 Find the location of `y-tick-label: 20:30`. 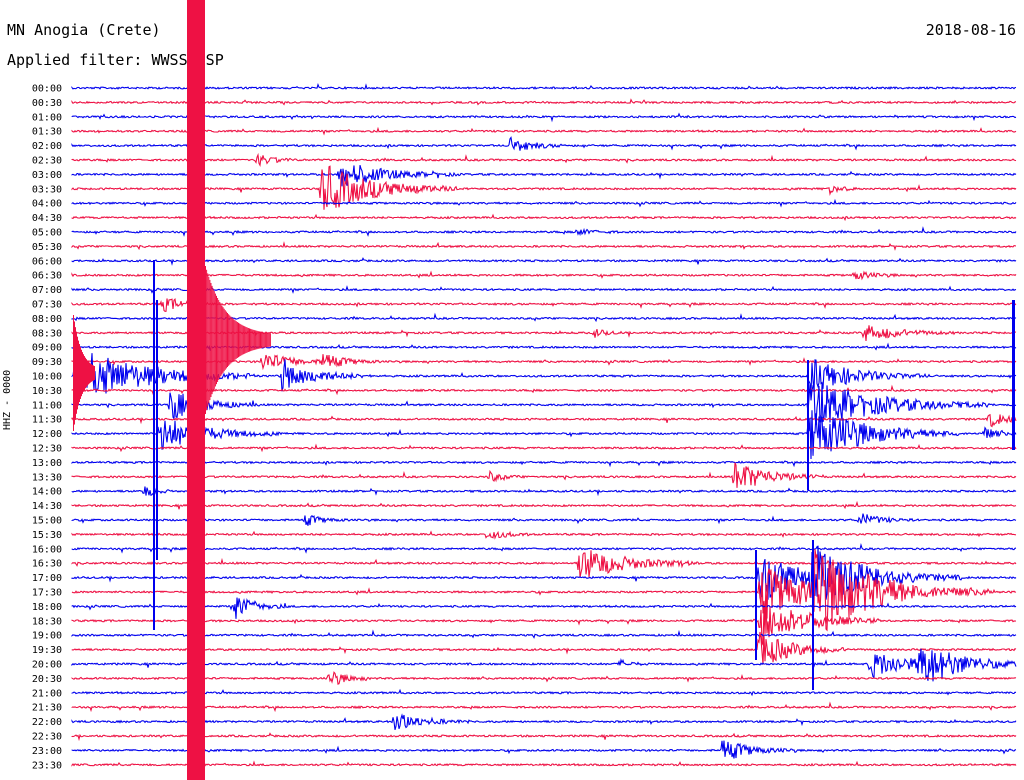

y-tick-label: 20:30 is located at coordinates (47, 679).